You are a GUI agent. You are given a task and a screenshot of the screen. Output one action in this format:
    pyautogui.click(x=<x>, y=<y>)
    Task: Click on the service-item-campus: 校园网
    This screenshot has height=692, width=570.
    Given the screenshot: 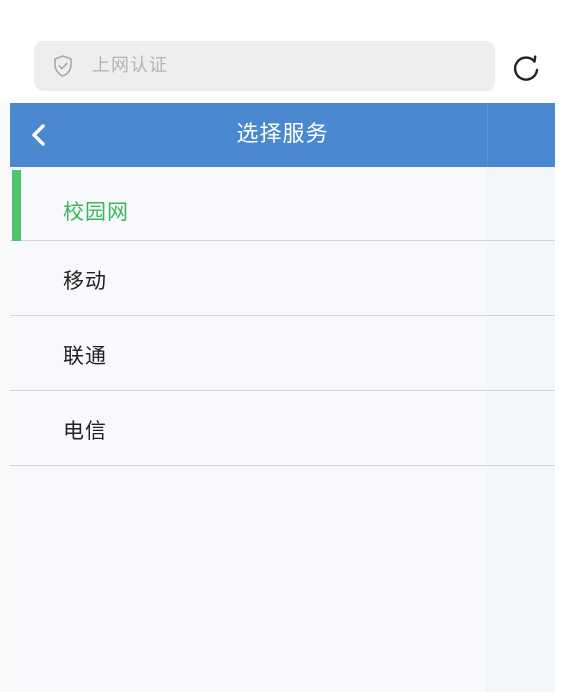 What is the action you would take?
    pyautogui.click(x=282, y=204)
    